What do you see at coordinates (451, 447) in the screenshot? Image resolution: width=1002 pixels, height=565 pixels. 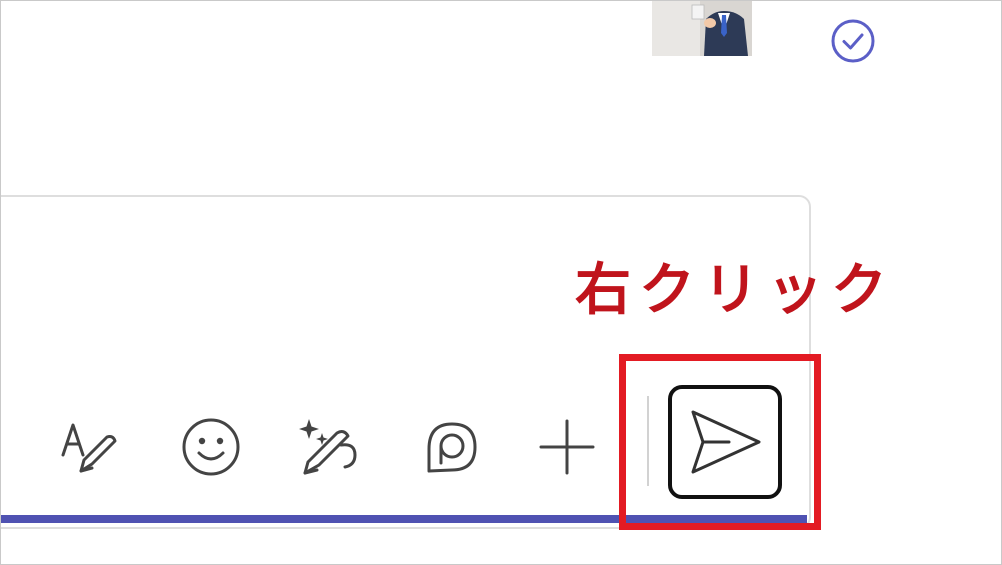 I see `loop-component-icon` at bounding box center [451, 447].